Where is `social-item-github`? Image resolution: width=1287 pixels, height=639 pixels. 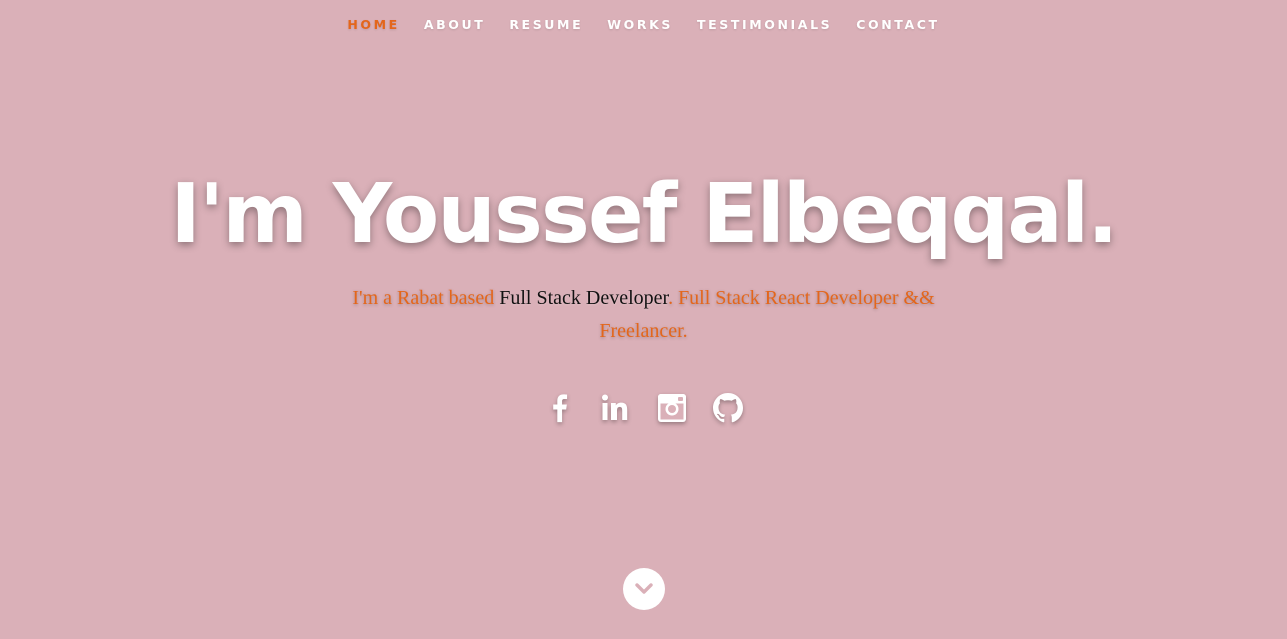
social-item-github is located at coordinates (728, 408).